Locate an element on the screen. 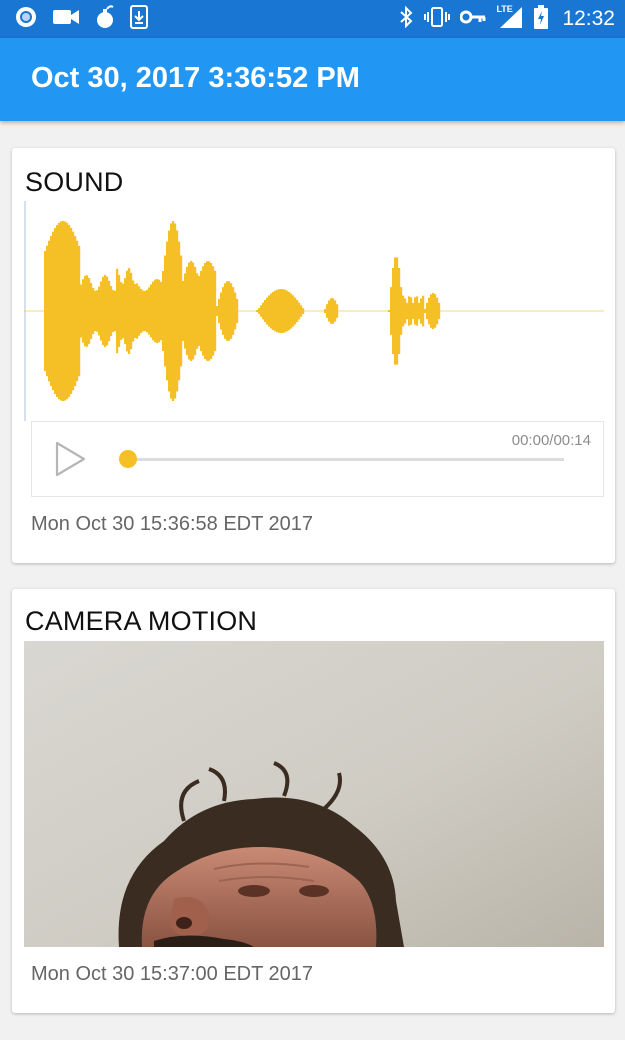 Image resolution: width=625 pixels, height=1040 pixels. audio-player: 00:00/00:14 is located at coordinates (317, 459).